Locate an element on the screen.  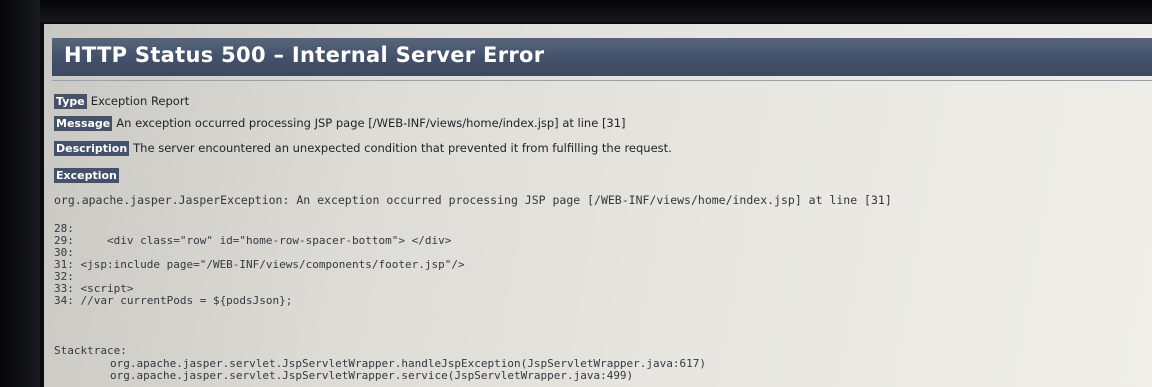
error-title-bar: HTTP Status 500 – Internal Server Error is located at coordinates (602, 57).